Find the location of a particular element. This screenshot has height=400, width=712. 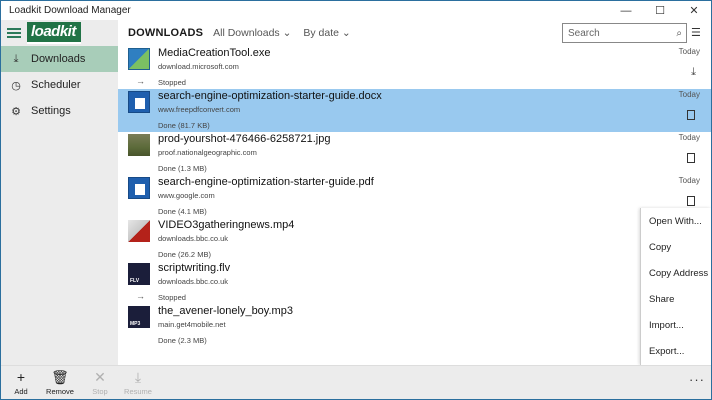

file-name: MediaCreationTool.exe is located at coordinates (214, 53).